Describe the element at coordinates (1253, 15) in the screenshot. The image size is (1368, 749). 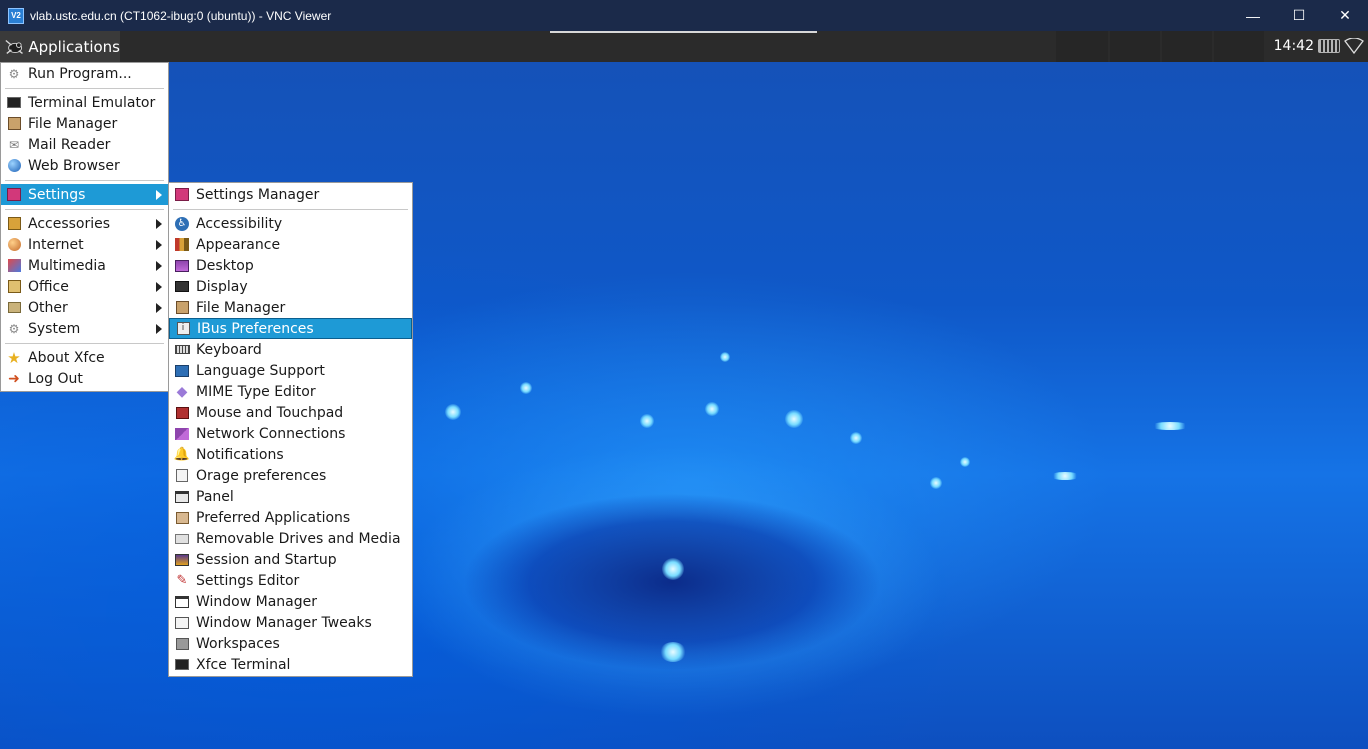
I see `minimize-button: —` at that location.